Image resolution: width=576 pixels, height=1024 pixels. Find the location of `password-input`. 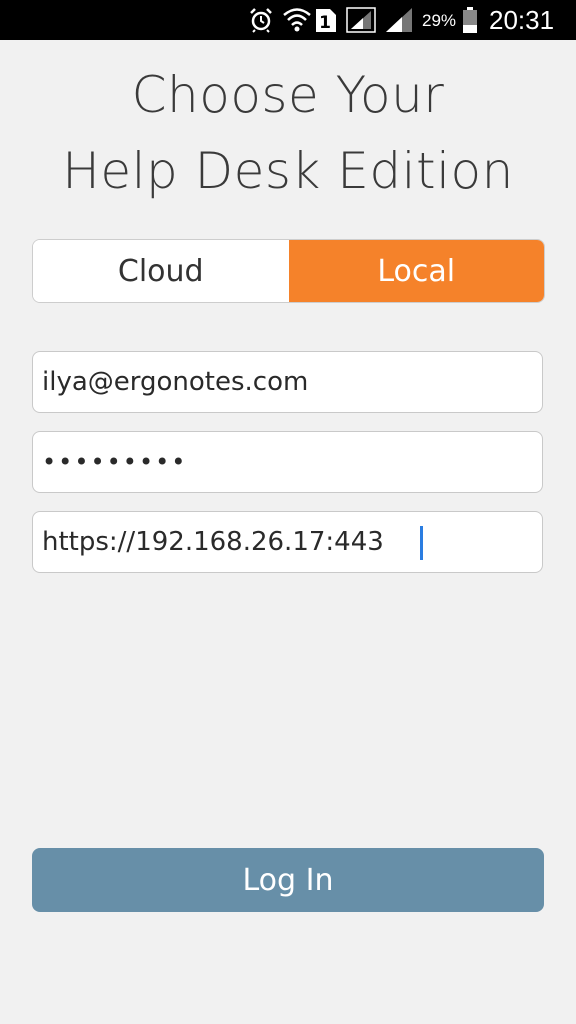

password-input is located at coordinates (277, 462).